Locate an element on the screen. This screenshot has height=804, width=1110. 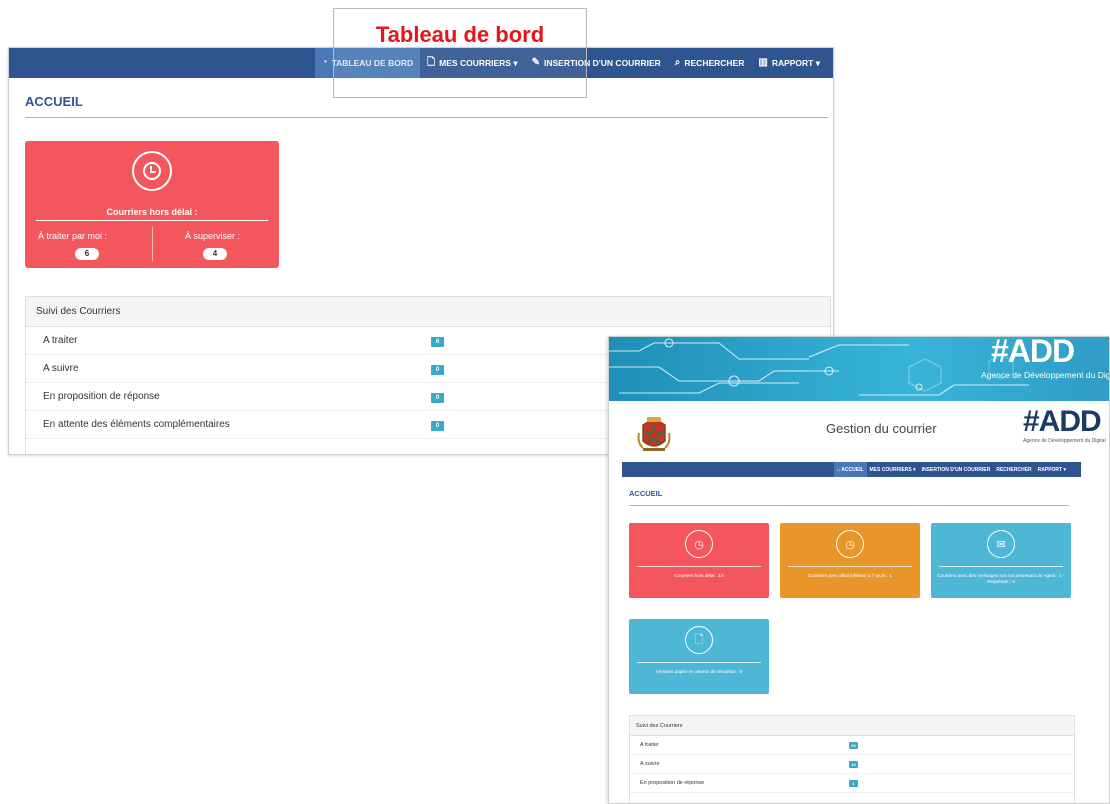
overdue-card: ◷ Courriers hors délai : 10 is located at coordinates (699, 560).